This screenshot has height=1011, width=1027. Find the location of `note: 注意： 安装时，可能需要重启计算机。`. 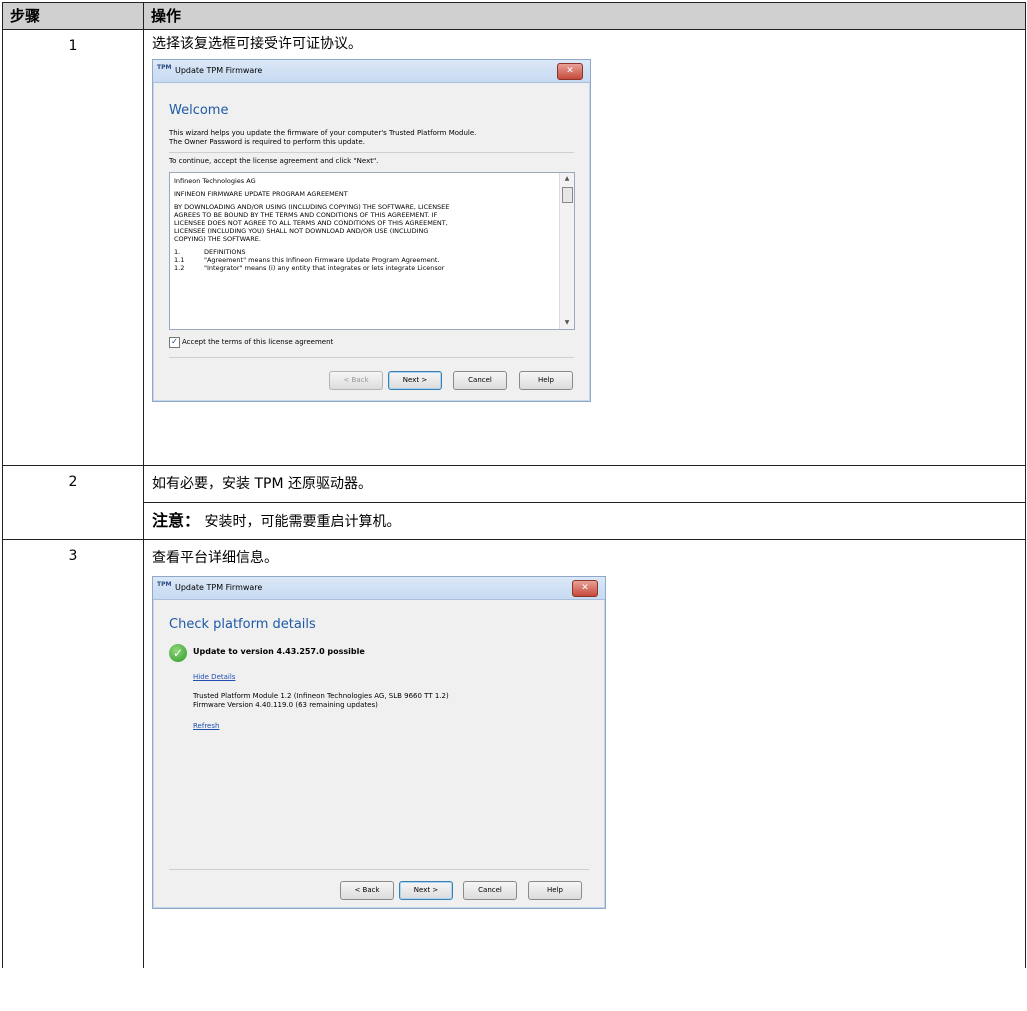

note: 注意： 安装时，可能需要重启计算机。 is located at coordinates (588, 517).